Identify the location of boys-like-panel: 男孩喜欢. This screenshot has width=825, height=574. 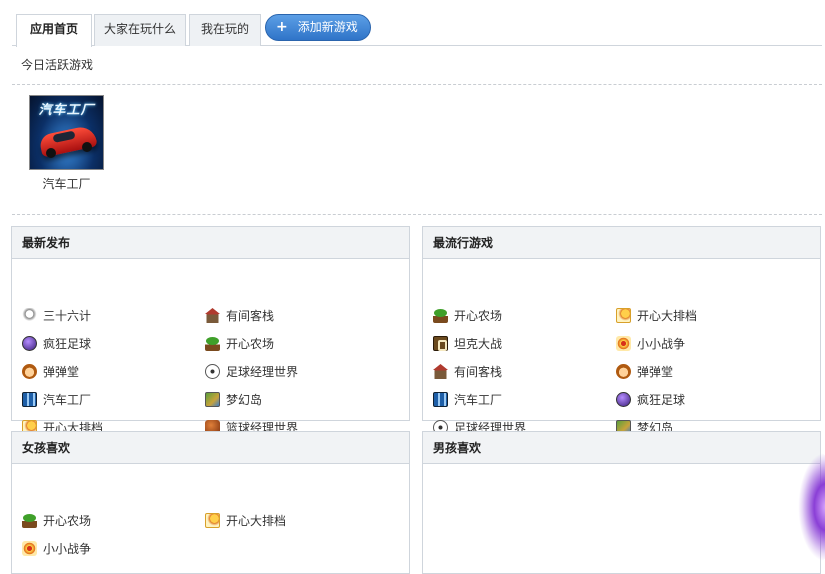
(621, 502).